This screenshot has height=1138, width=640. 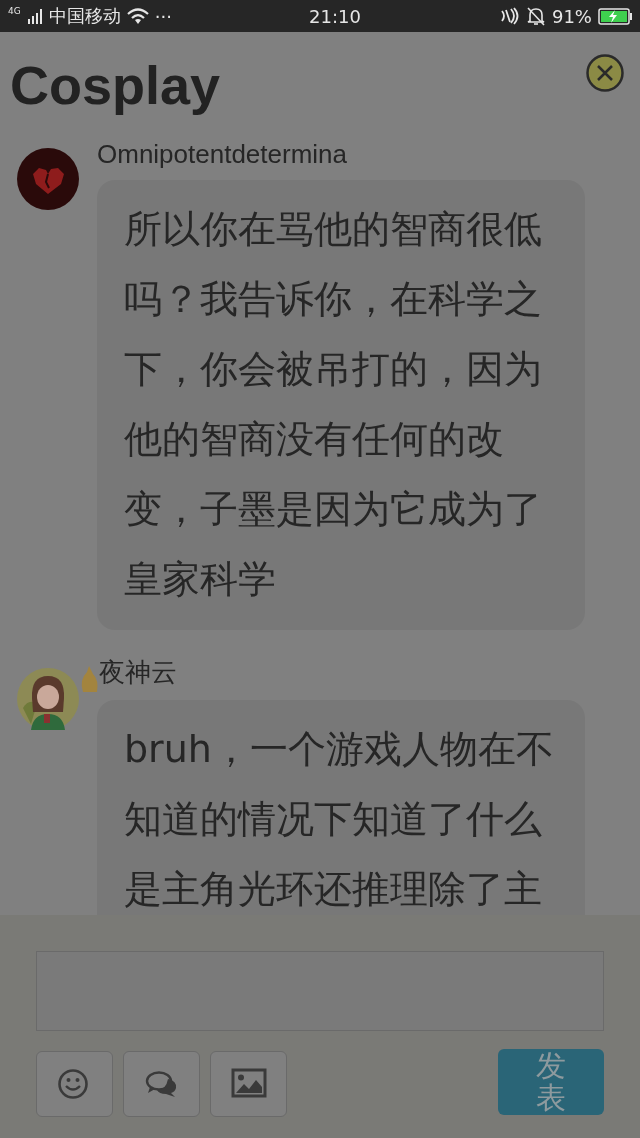 What do you see at coordinates (551, 1082) in the screenshot?
I see `send-button: 发表` at bounding box center [551, 1082].